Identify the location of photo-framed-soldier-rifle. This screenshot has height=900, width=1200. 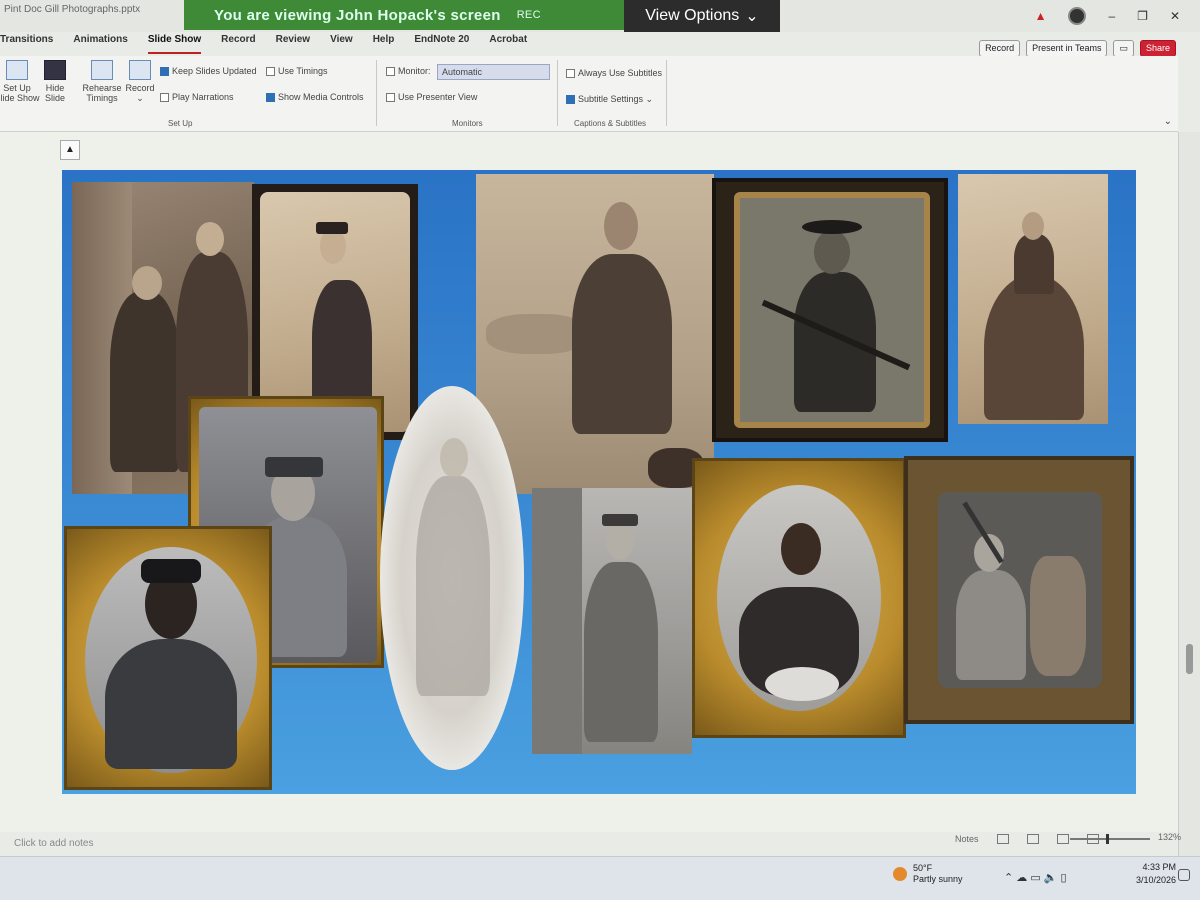
(830, 310).